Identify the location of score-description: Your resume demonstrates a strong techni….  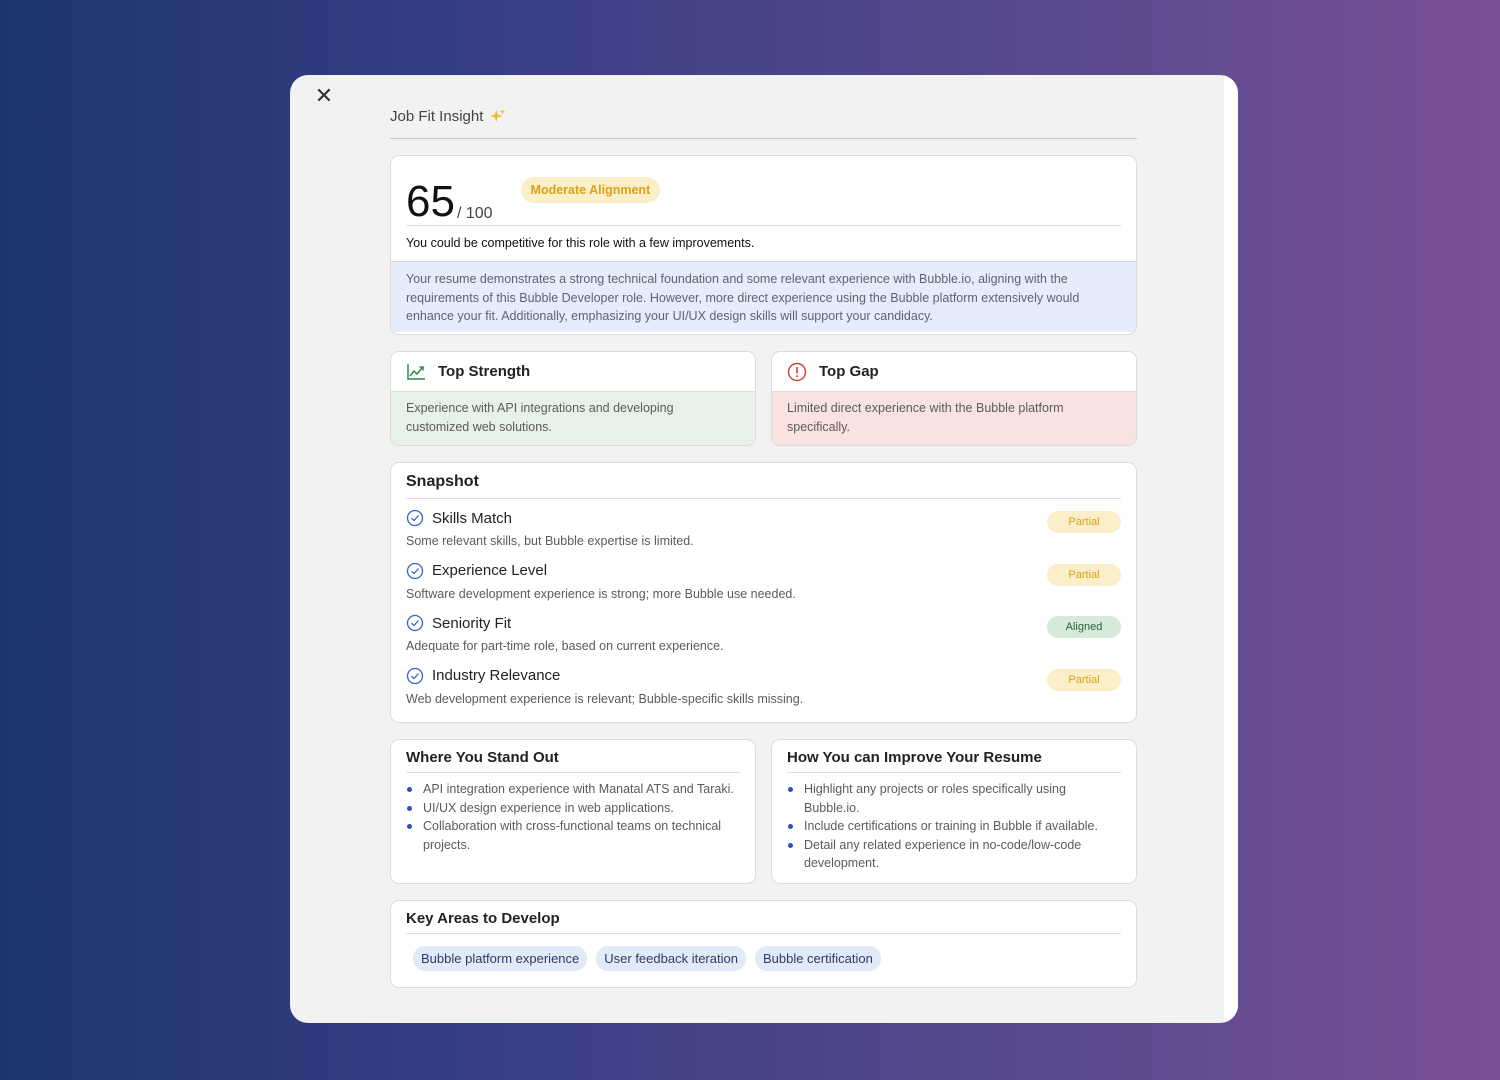
(763, 296).